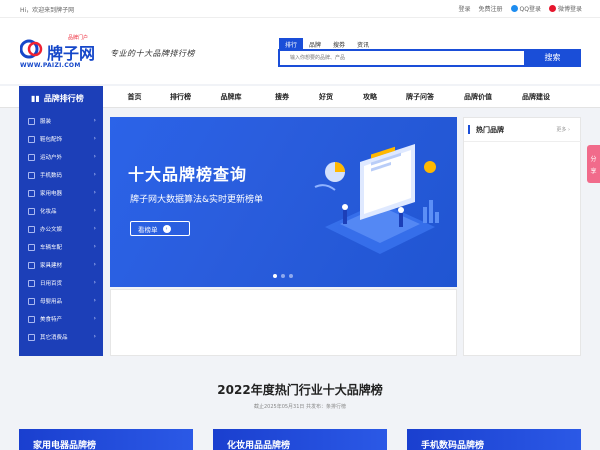 This screenshot has height=450, width=600. Describe the element at coordinates (51, 266) in the screenshot. I see `sidebar-item-label: 家具建材` at that location.